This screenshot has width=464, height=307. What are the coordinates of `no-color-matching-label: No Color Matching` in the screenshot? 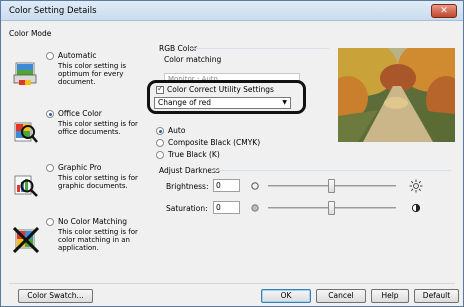 It's located at (93, 221).